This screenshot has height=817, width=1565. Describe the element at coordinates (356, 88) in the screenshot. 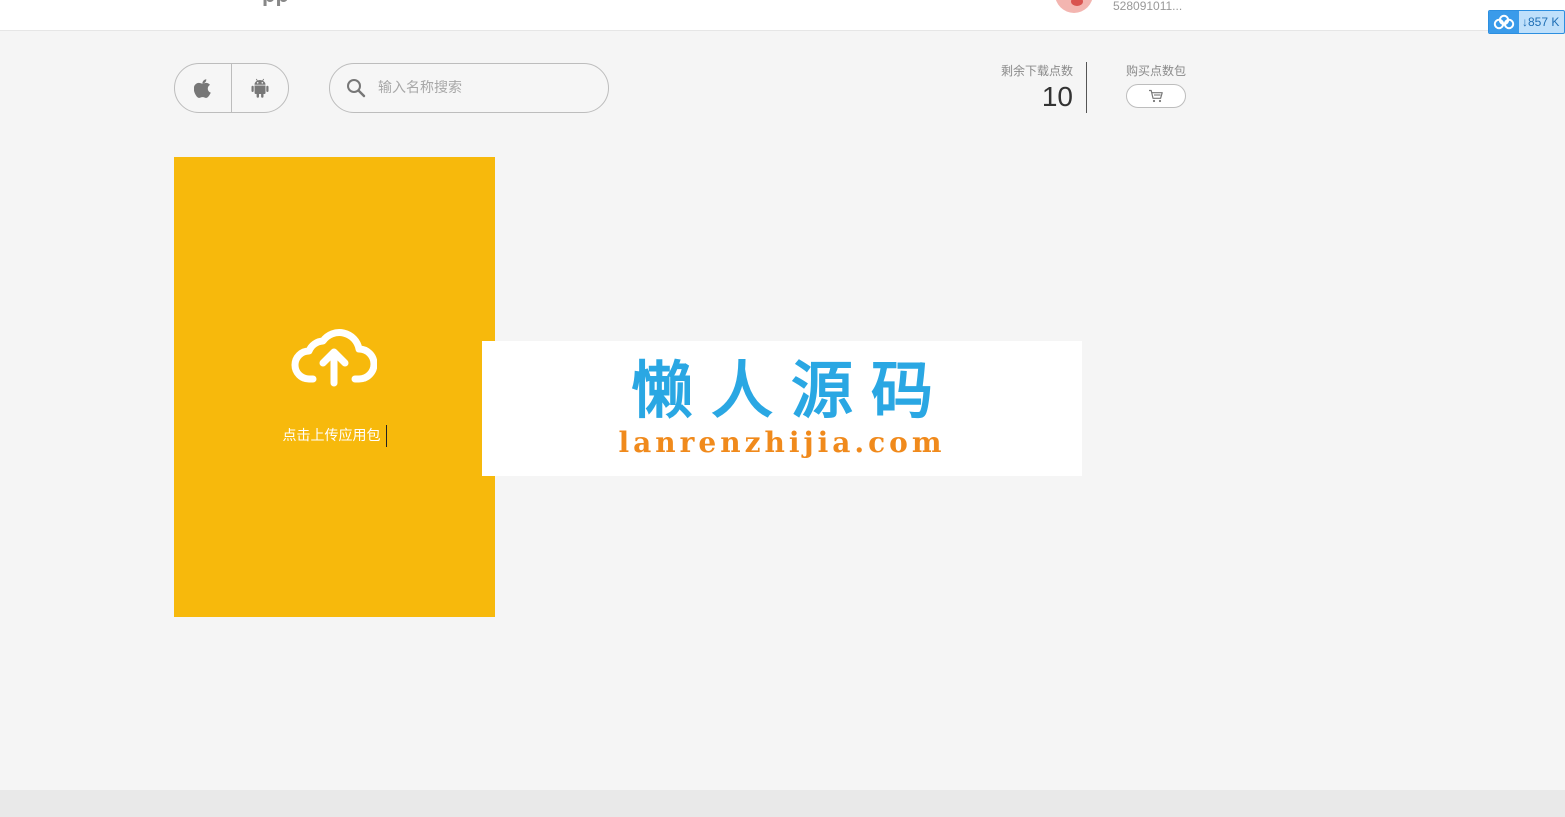

I see `search-icon` at that location.